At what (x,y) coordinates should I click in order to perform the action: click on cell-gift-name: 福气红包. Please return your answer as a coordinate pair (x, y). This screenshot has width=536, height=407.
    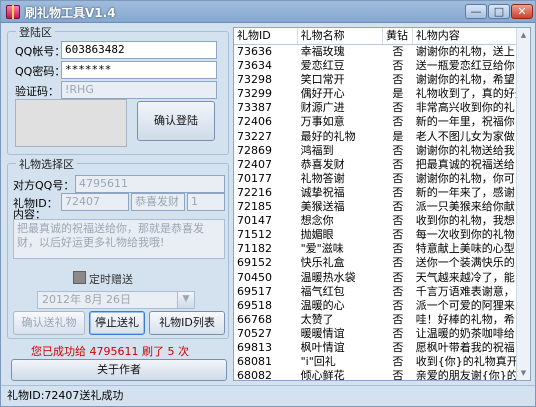
    Looking at the image, I should click on (322, 291).